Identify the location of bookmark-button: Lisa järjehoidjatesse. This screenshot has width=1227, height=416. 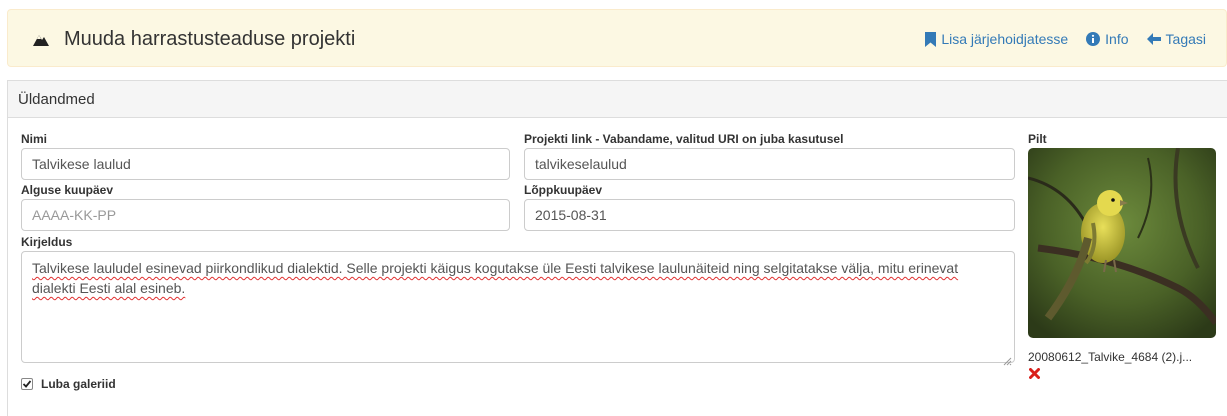
(996, 39).